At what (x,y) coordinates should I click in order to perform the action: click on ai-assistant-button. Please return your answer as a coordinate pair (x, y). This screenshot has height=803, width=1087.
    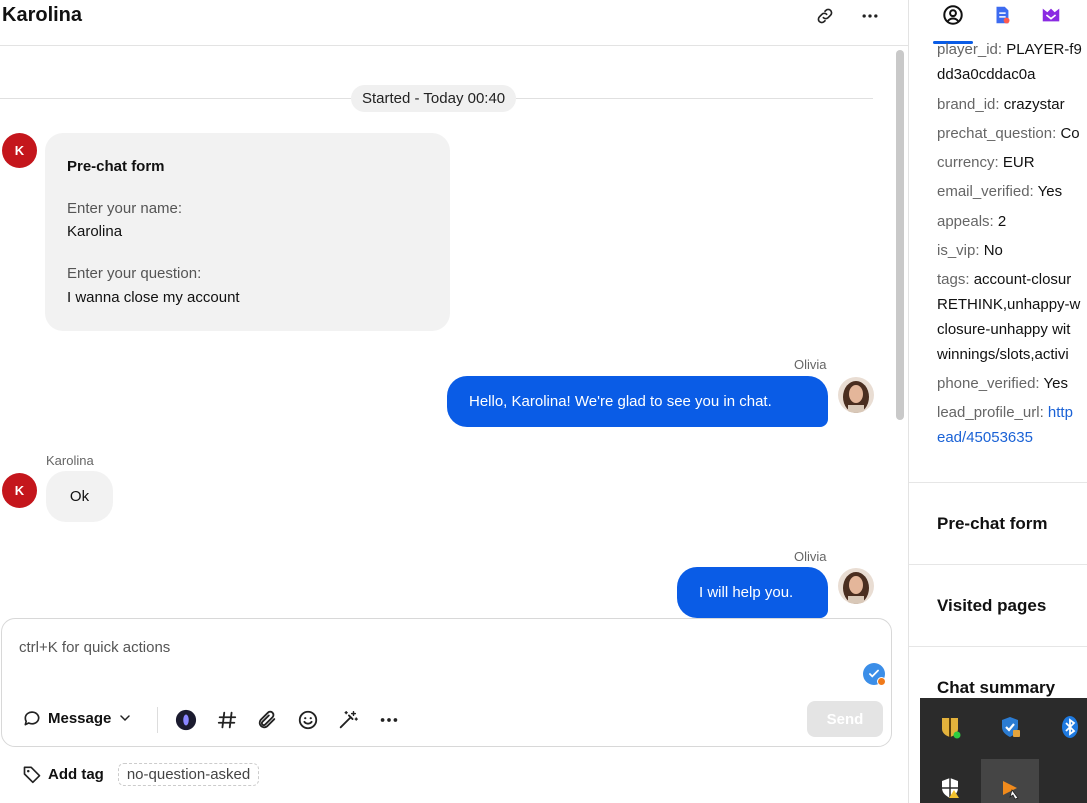
    Looking at the image, I should click on (186, 720).